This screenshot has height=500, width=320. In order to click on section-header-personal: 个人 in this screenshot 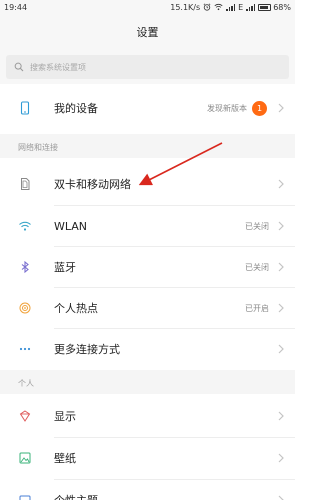, I will do `click(147, 382)`.